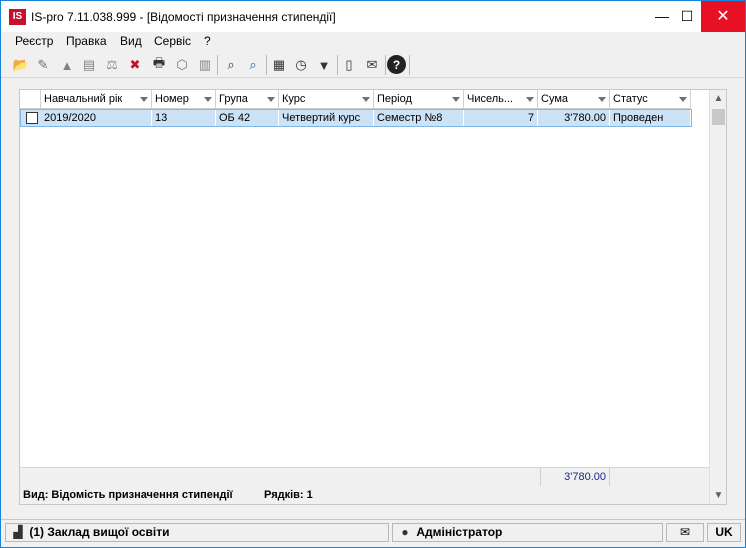 The width and height of the screenshot is (746, 548). What do you see at coordinates (182, 65) in the screenshot?
I see `package-icon: ⬡` at bounding box center [182, 65].